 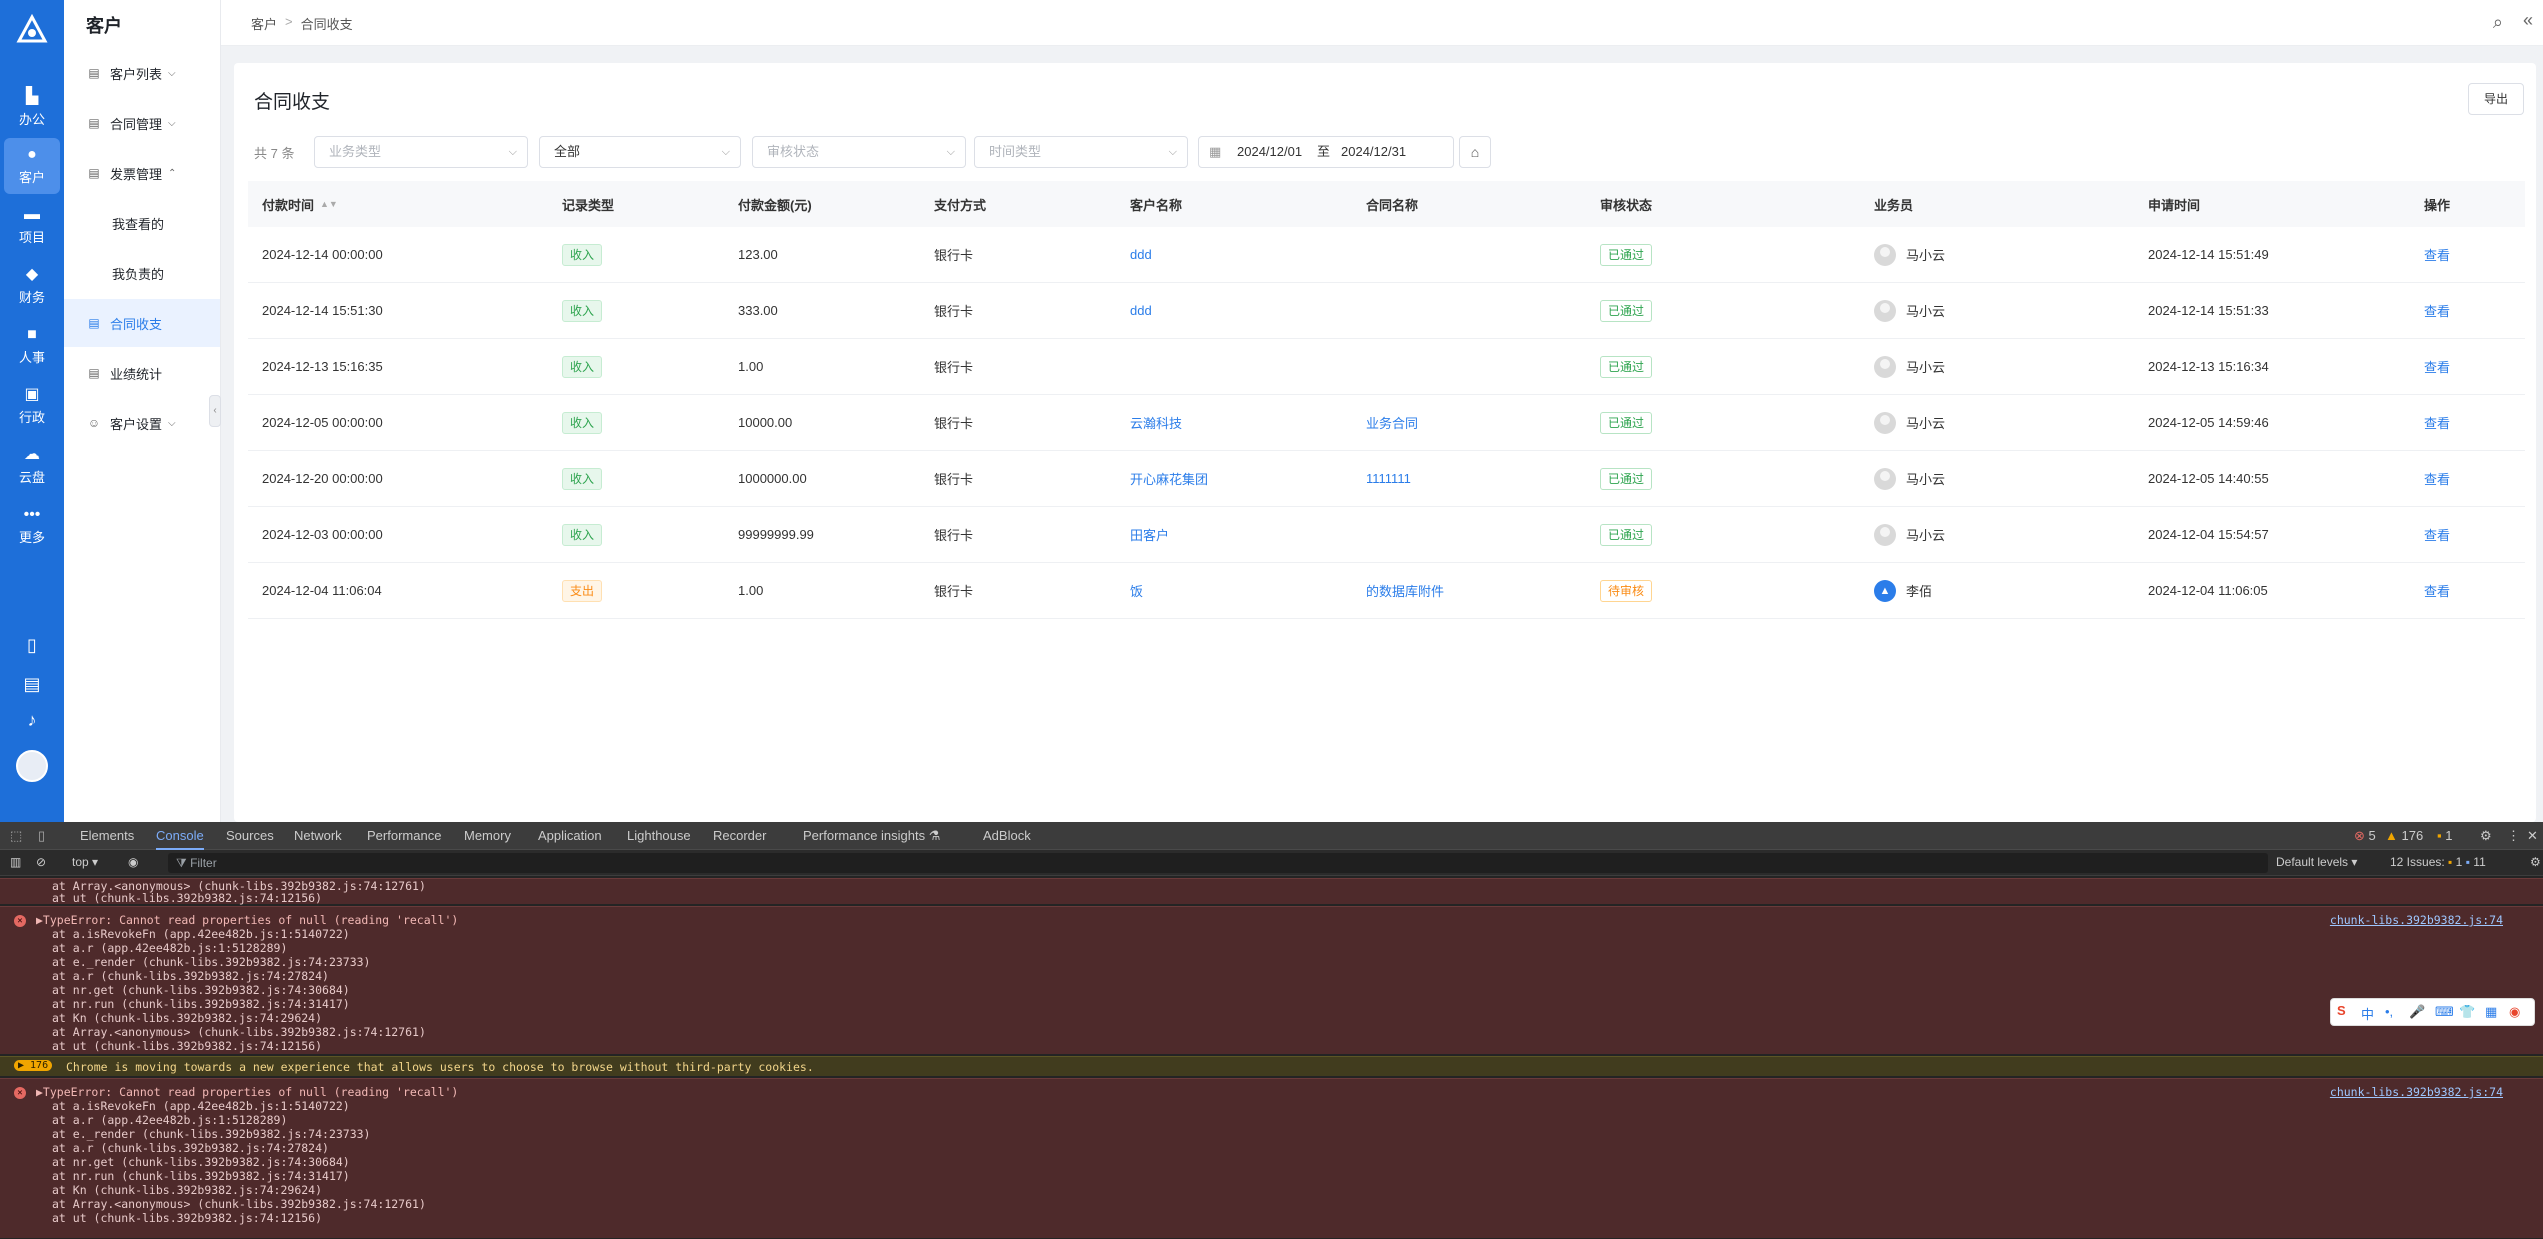 I want to click on column-header: 付款时间 ▲▼, so click(x=300, y=204).